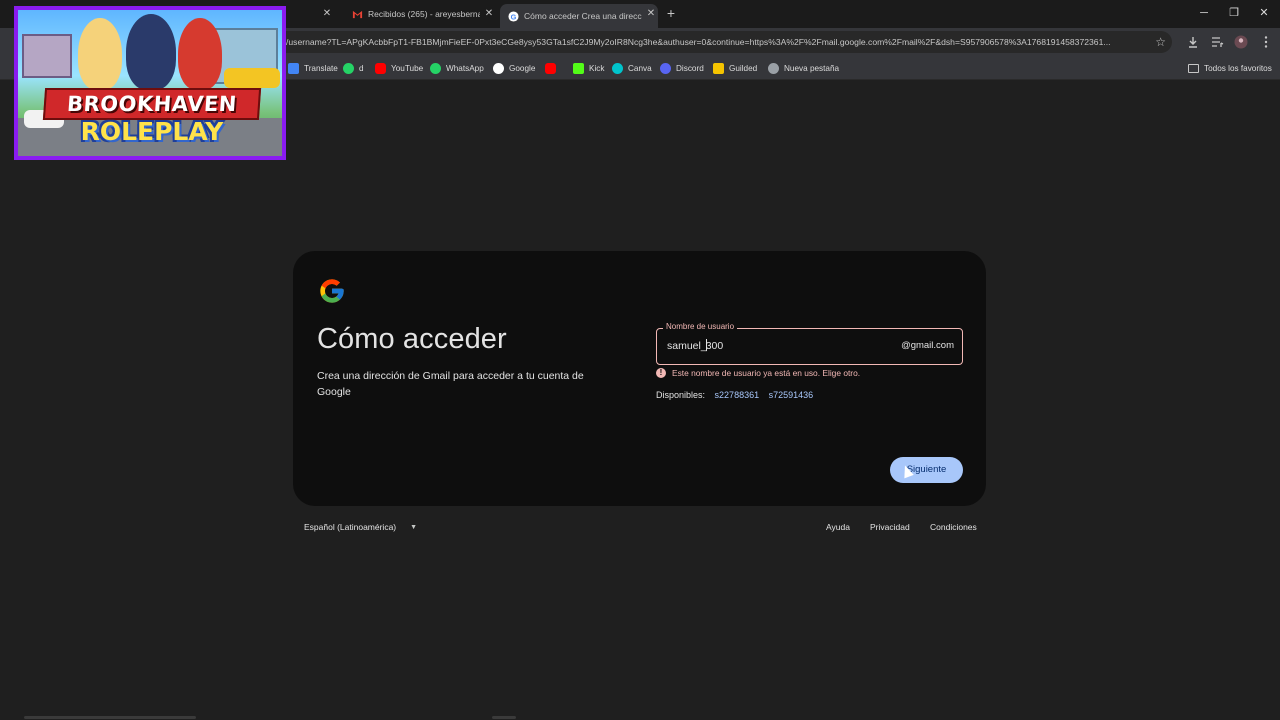  I want to click on close-window-icon: ✕, so click(1264, 13).